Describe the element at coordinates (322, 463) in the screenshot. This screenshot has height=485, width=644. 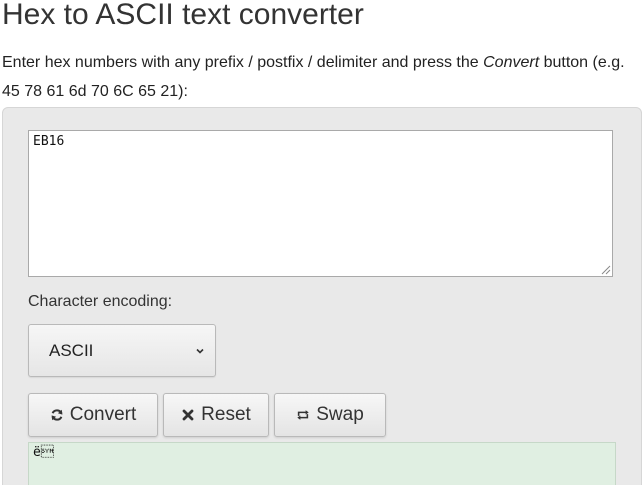
I see `output-text: ë` at that location.